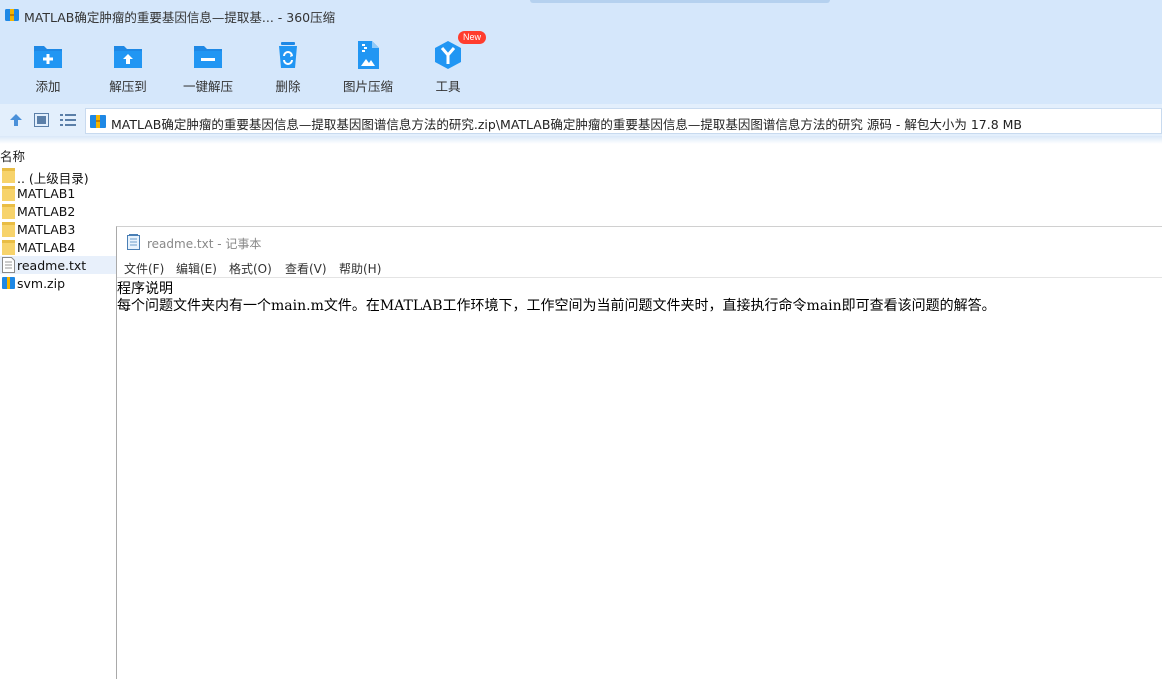 This screenshot has width=1162, height=679. Describe the element at coordinates (48, 57) in the screenshot. I see `add-icon` at that location.